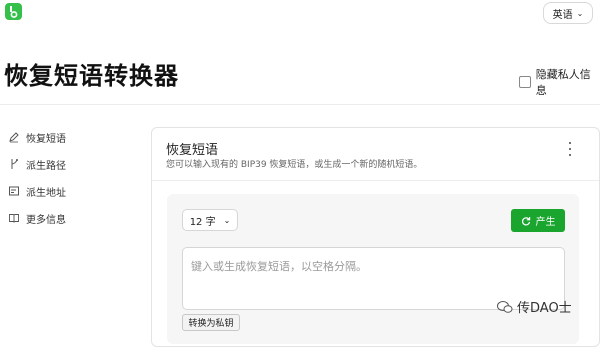  I want to click on sidebar-item-label: 派生地址, so click(46, 193).